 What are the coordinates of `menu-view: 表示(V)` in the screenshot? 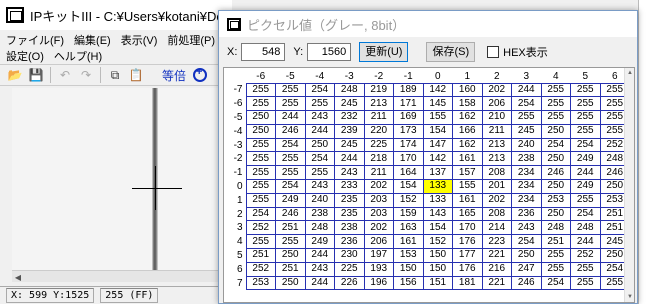 It's located at (139, 40).